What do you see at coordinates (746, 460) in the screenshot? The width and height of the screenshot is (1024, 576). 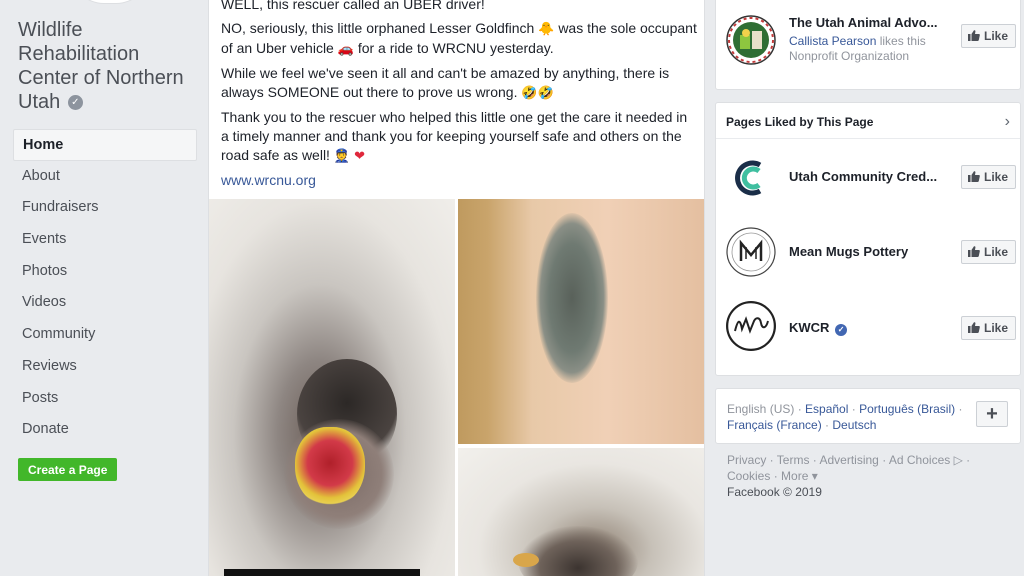 I see `footer-link-privacy: Privacy` at bounding box center [746, 460].